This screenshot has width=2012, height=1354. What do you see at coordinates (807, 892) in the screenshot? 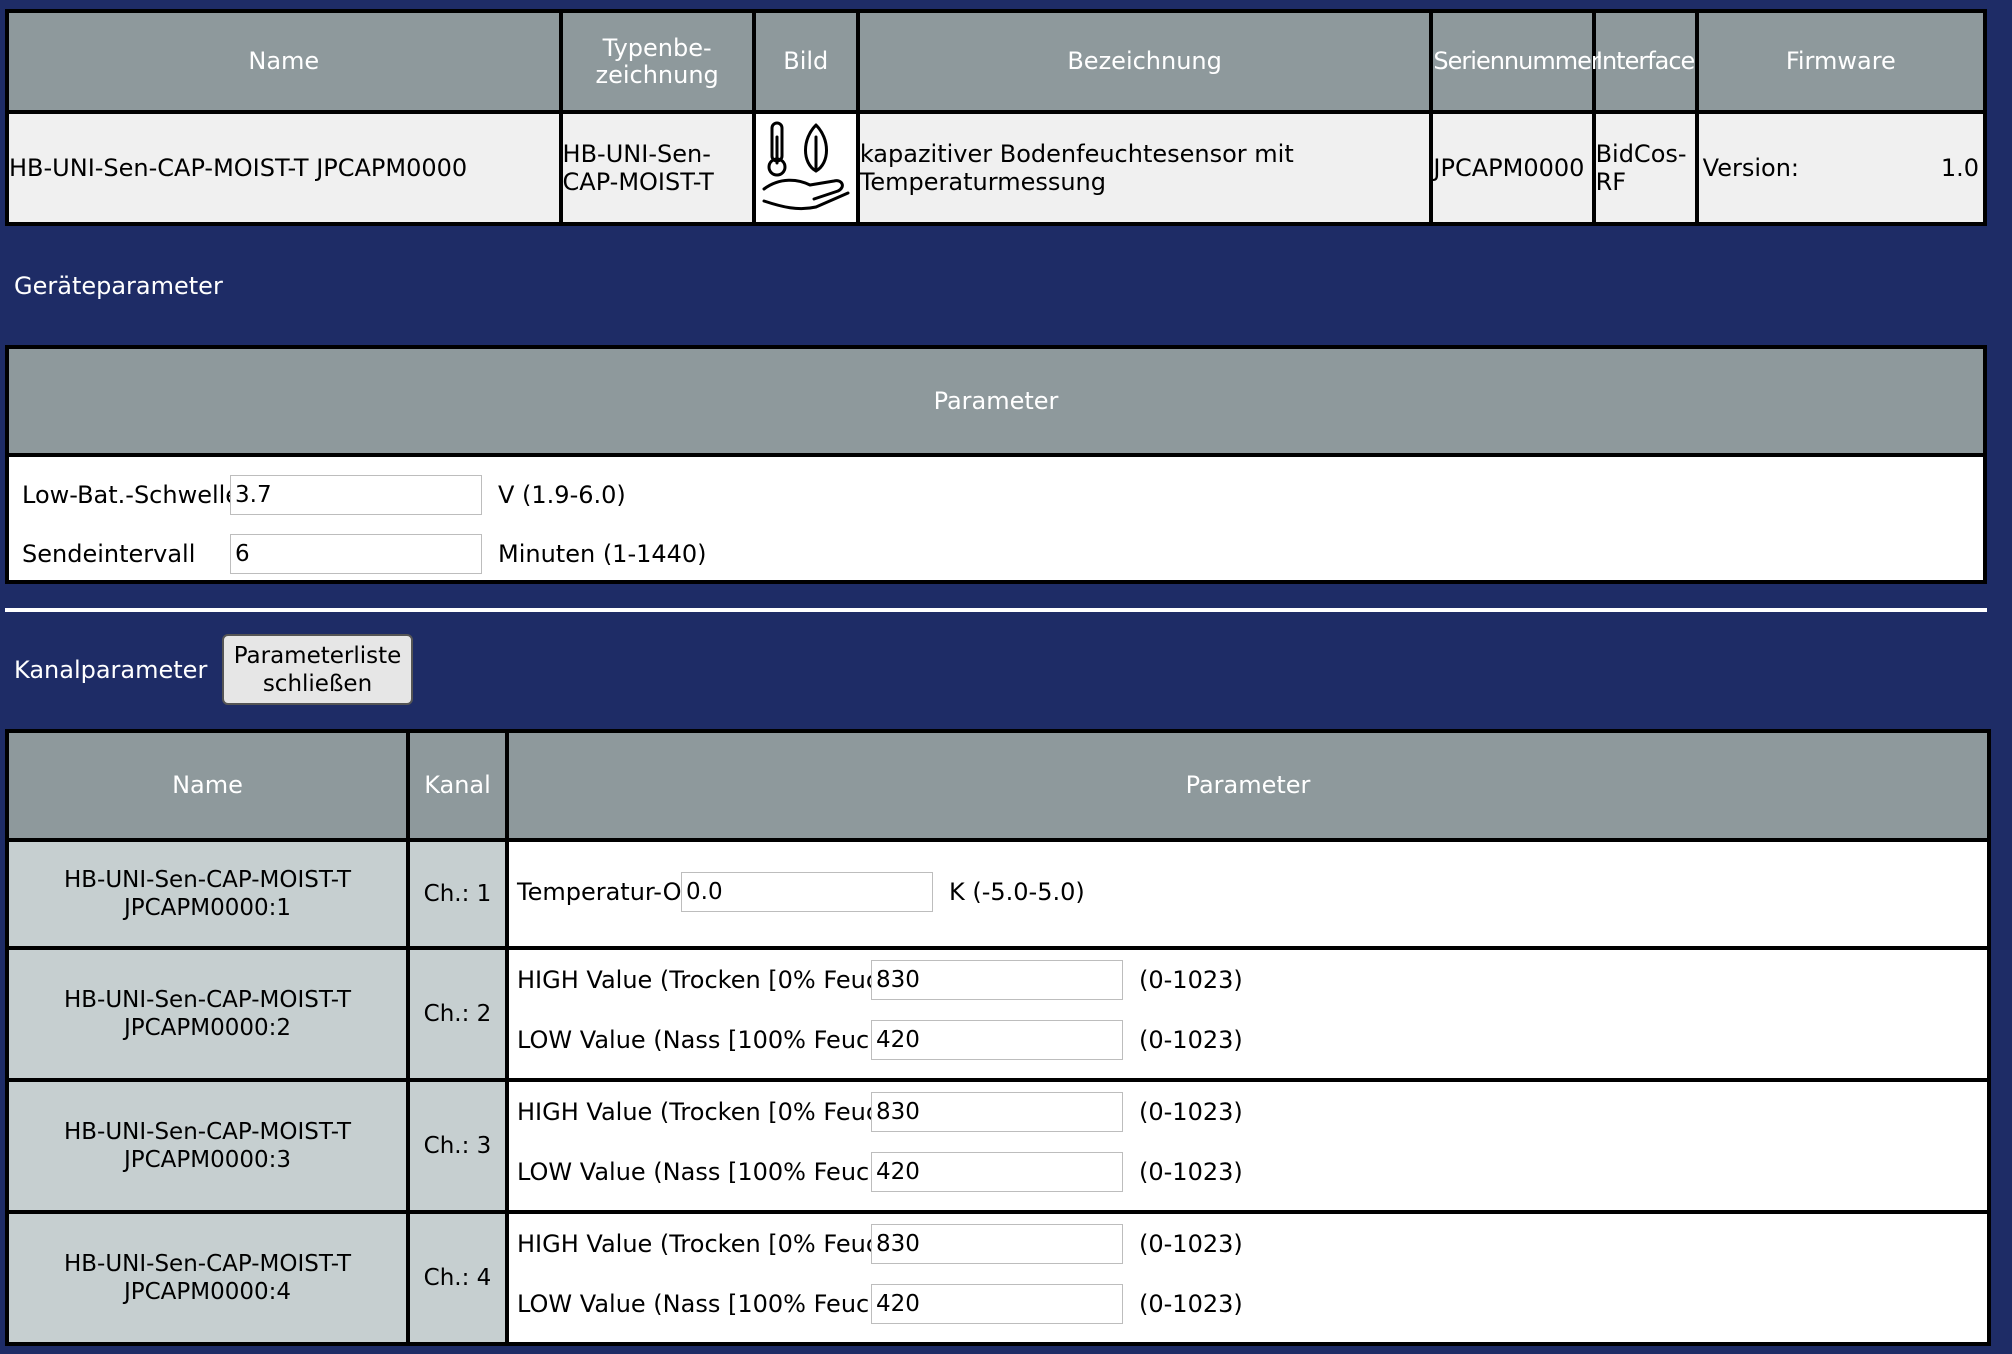
I see `temp-offset-input` at bounding box center [807, 892].